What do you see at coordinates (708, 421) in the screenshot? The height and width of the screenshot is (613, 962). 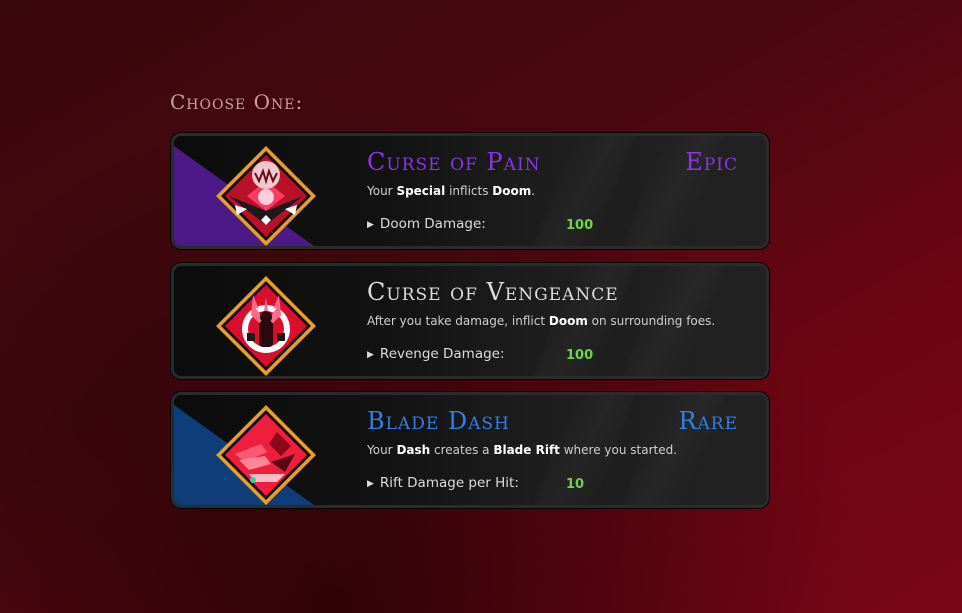 I see `rarity-label: Rare` at bounding box center [708, 421].